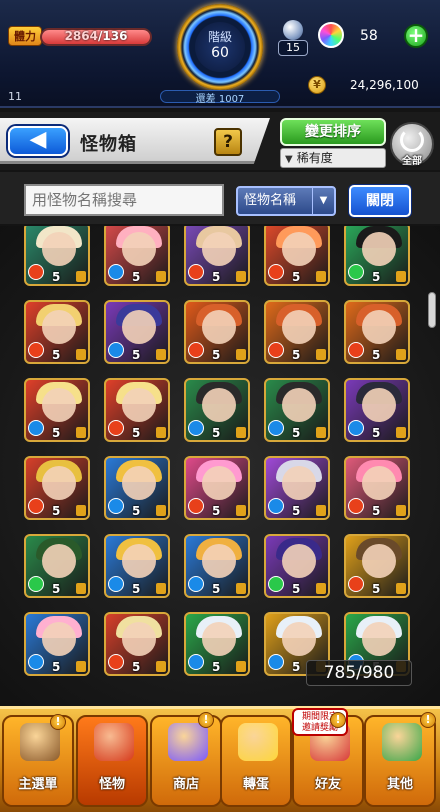 The height and width of the screenshot is (812, 440). I want to click on nav-label: 主選單, so click(38, 784).